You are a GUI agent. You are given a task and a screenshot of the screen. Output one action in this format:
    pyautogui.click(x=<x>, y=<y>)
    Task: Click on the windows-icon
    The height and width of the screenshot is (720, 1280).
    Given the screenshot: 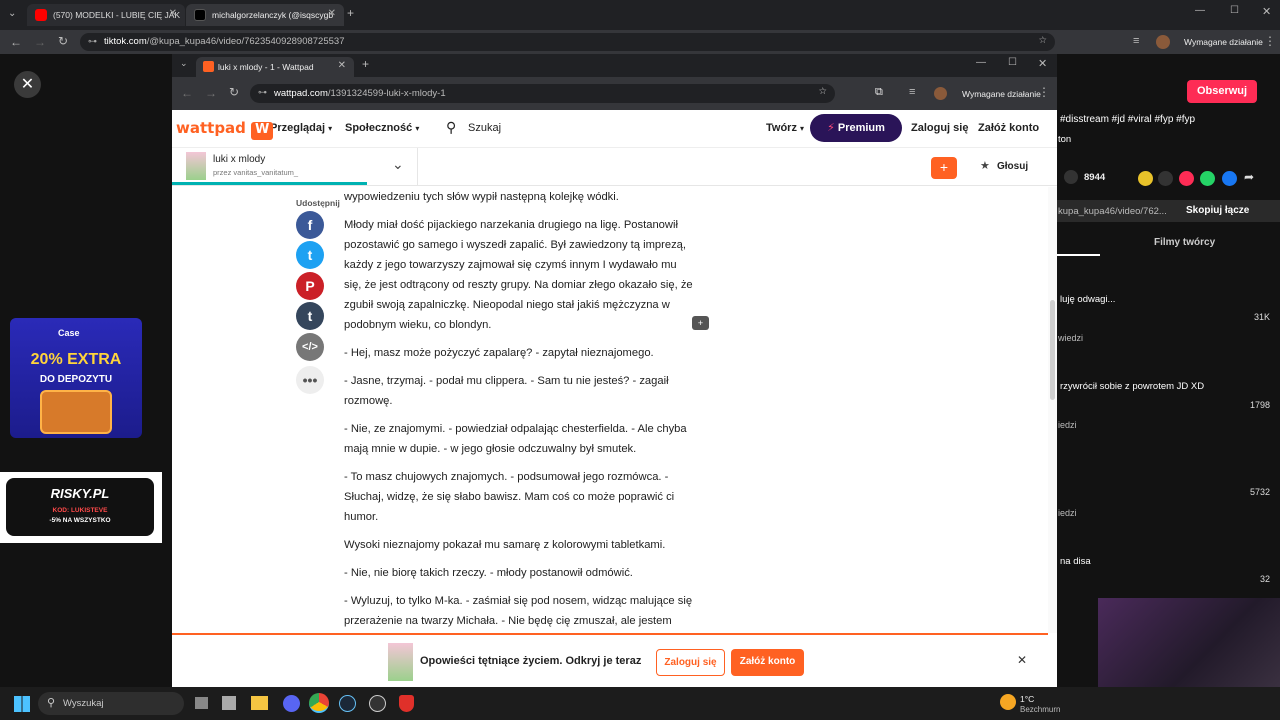 What is the action you would take?
    pyautogui.click(x=22, y=704)
    